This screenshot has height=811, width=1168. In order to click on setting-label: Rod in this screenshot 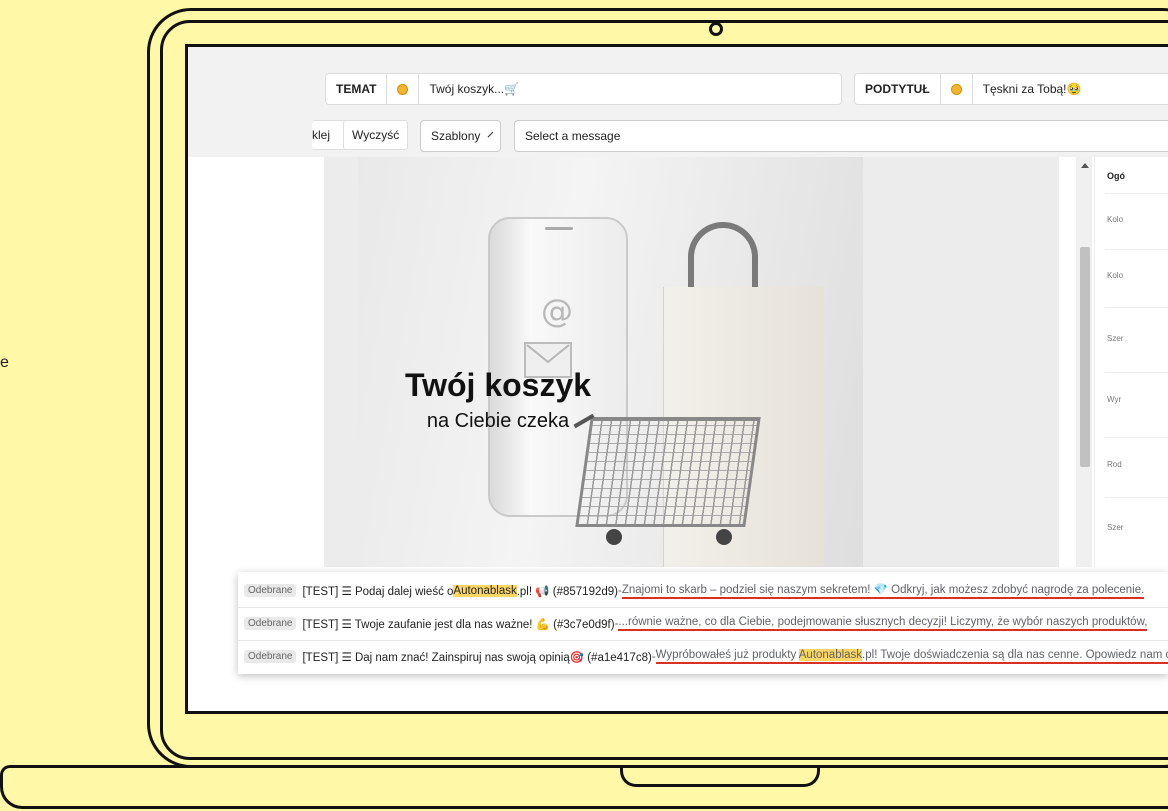, I will do `click(1114, 464)`.